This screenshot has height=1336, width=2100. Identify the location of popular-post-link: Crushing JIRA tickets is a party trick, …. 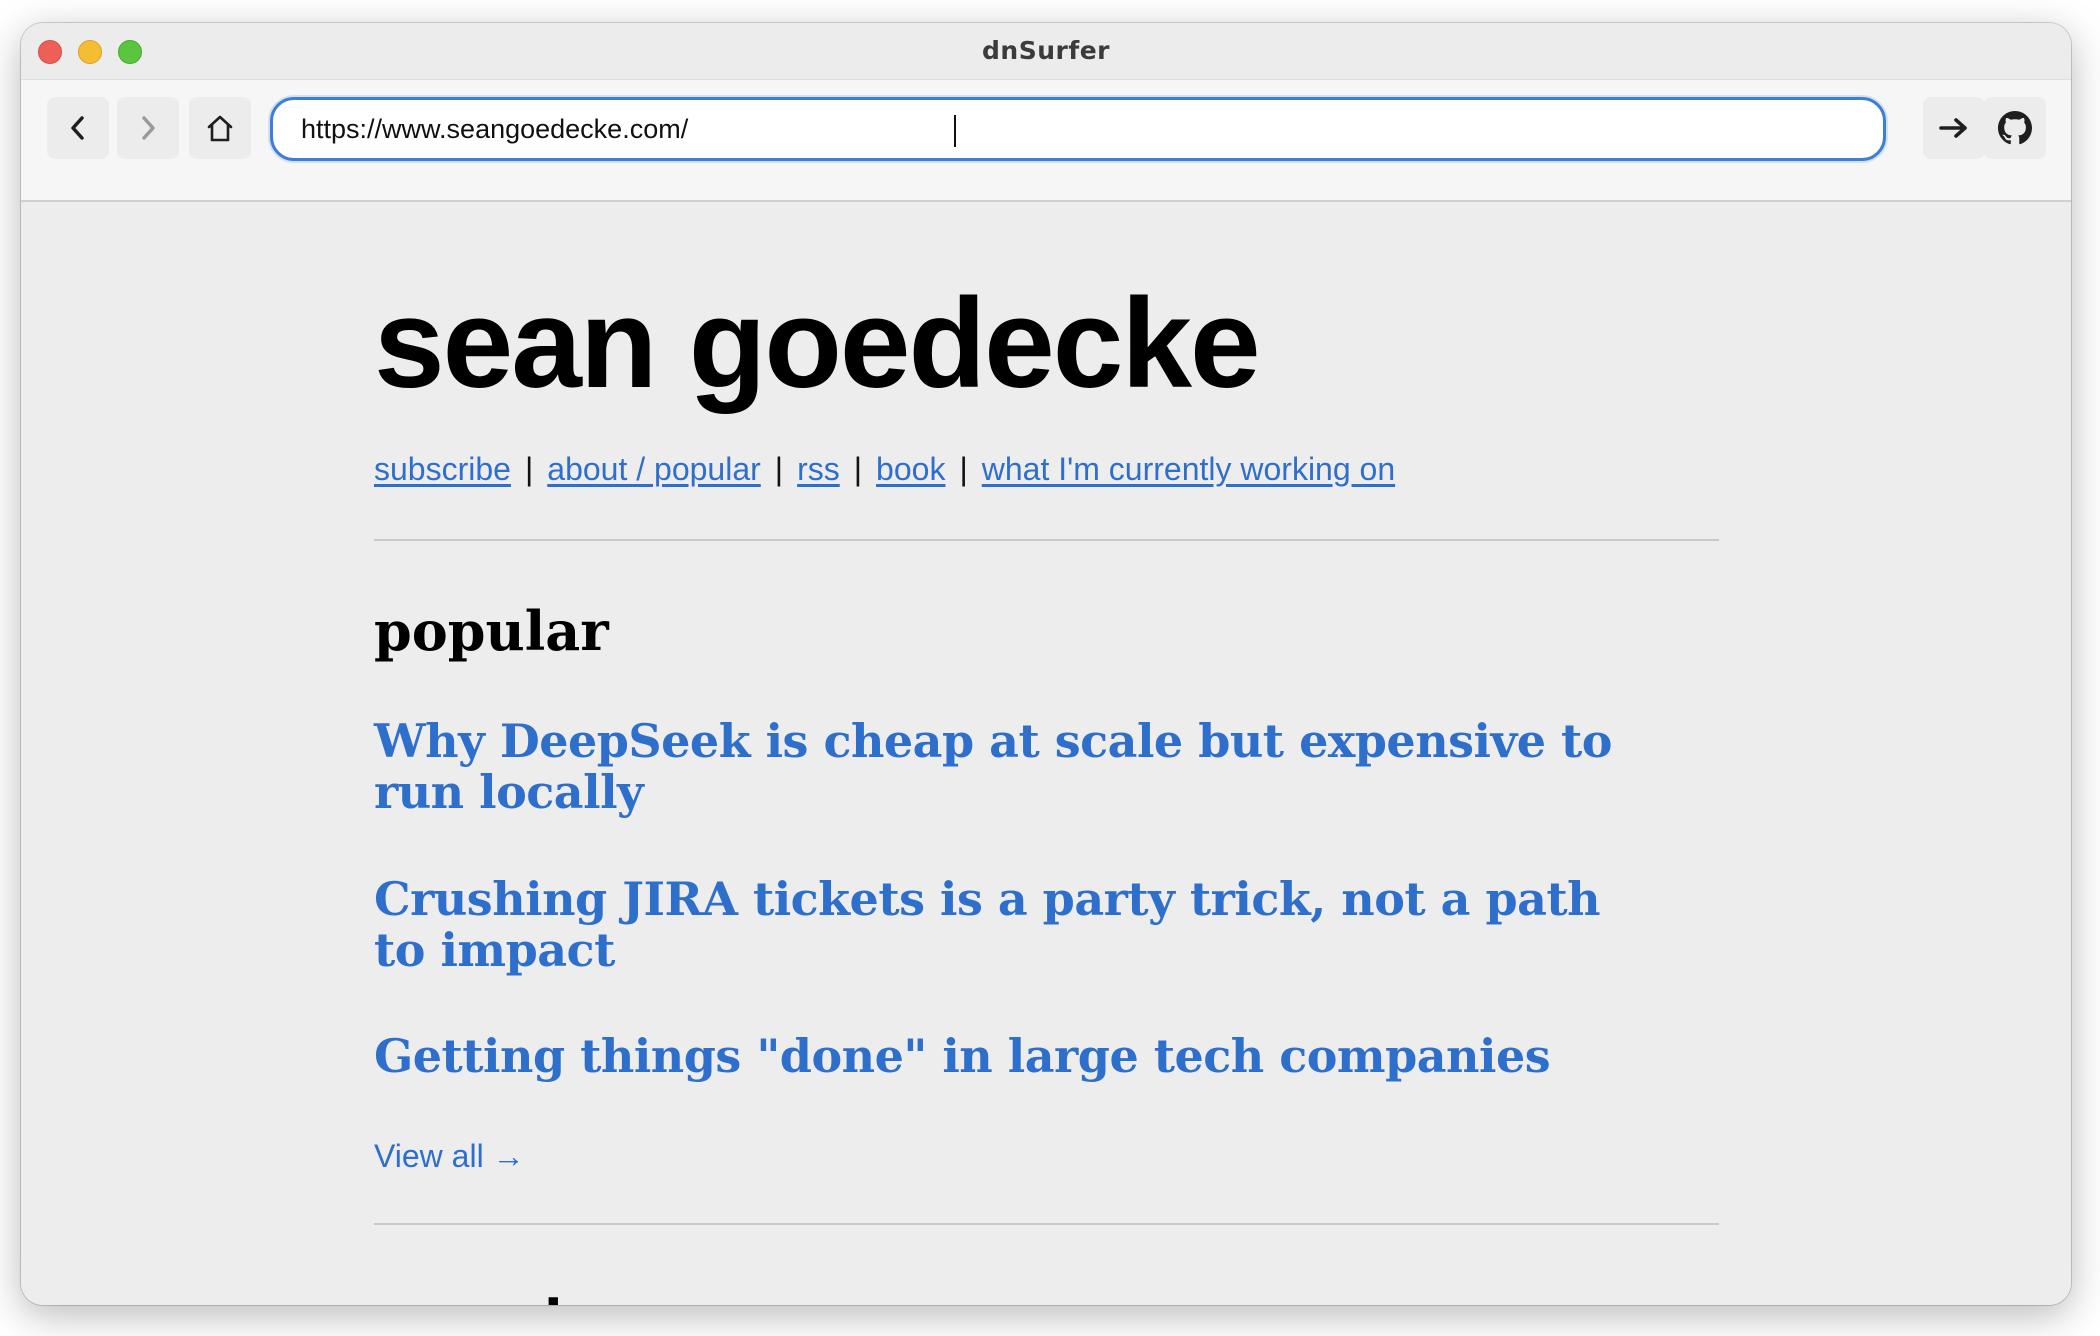
(1014, 925).